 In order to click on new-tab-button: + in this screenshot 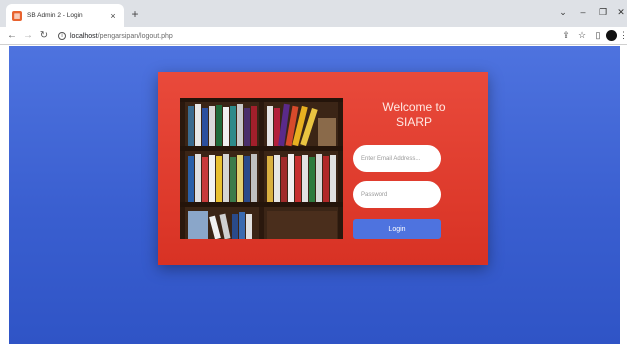, I will do `click(135, 14)`.